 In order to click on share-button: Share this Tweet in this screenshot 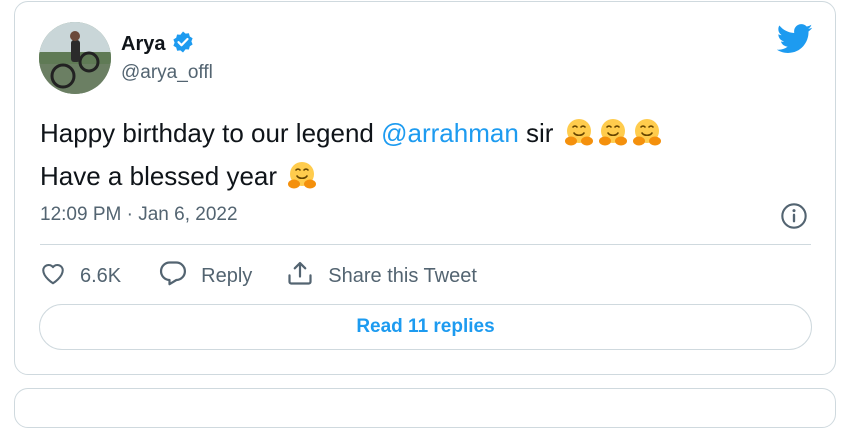, I will do `click(381, 276)`.